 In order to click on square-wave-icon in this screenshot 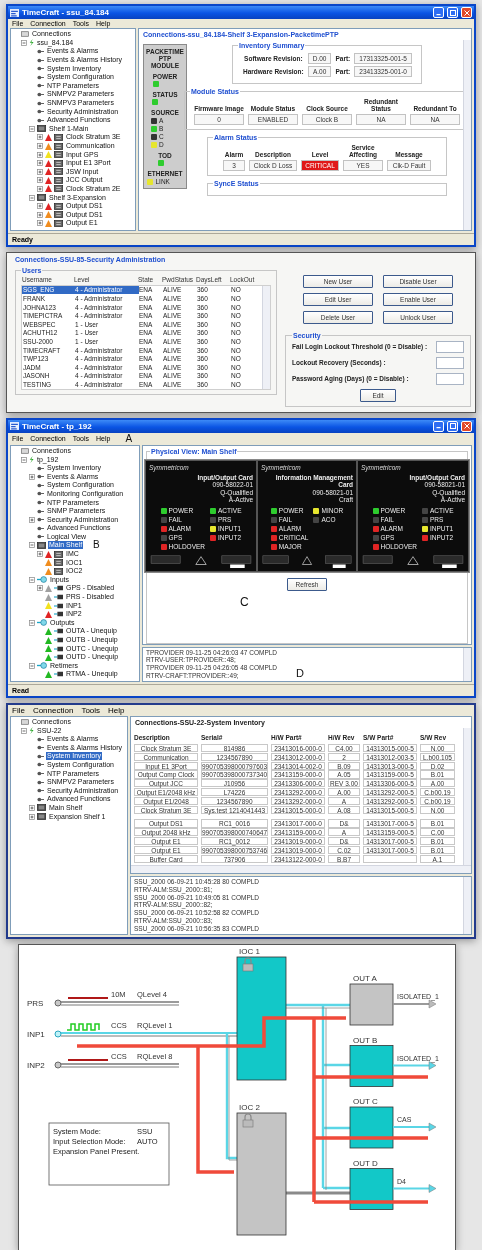, I will do `click(83, 1026)`.